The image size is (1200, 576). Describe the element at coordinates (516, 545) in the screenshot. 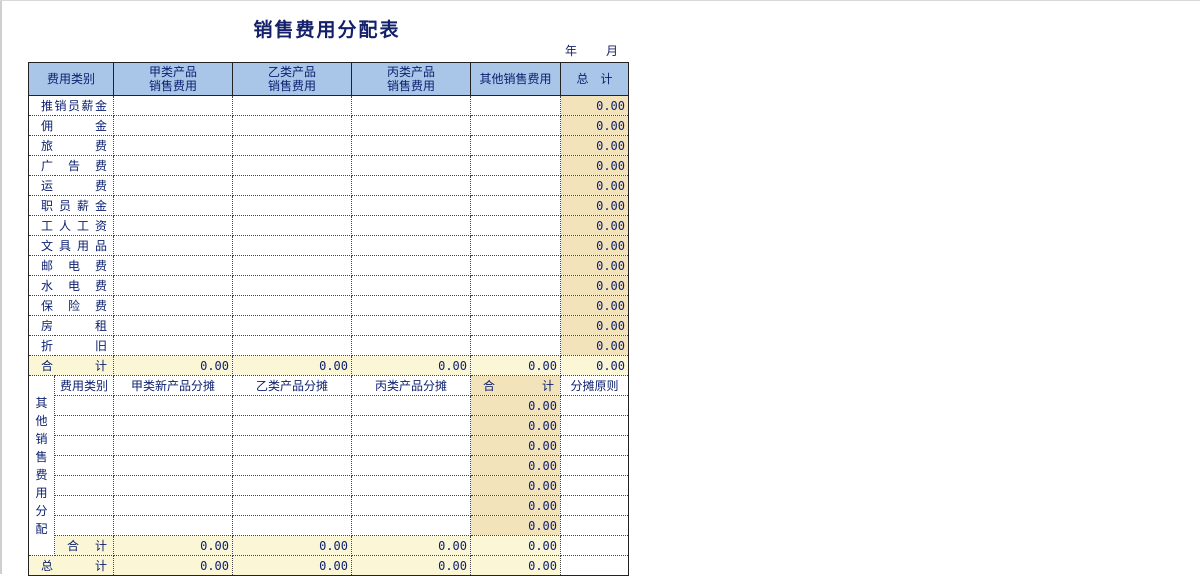

I see `alloc-subtotal-total: 0.00` at that location.